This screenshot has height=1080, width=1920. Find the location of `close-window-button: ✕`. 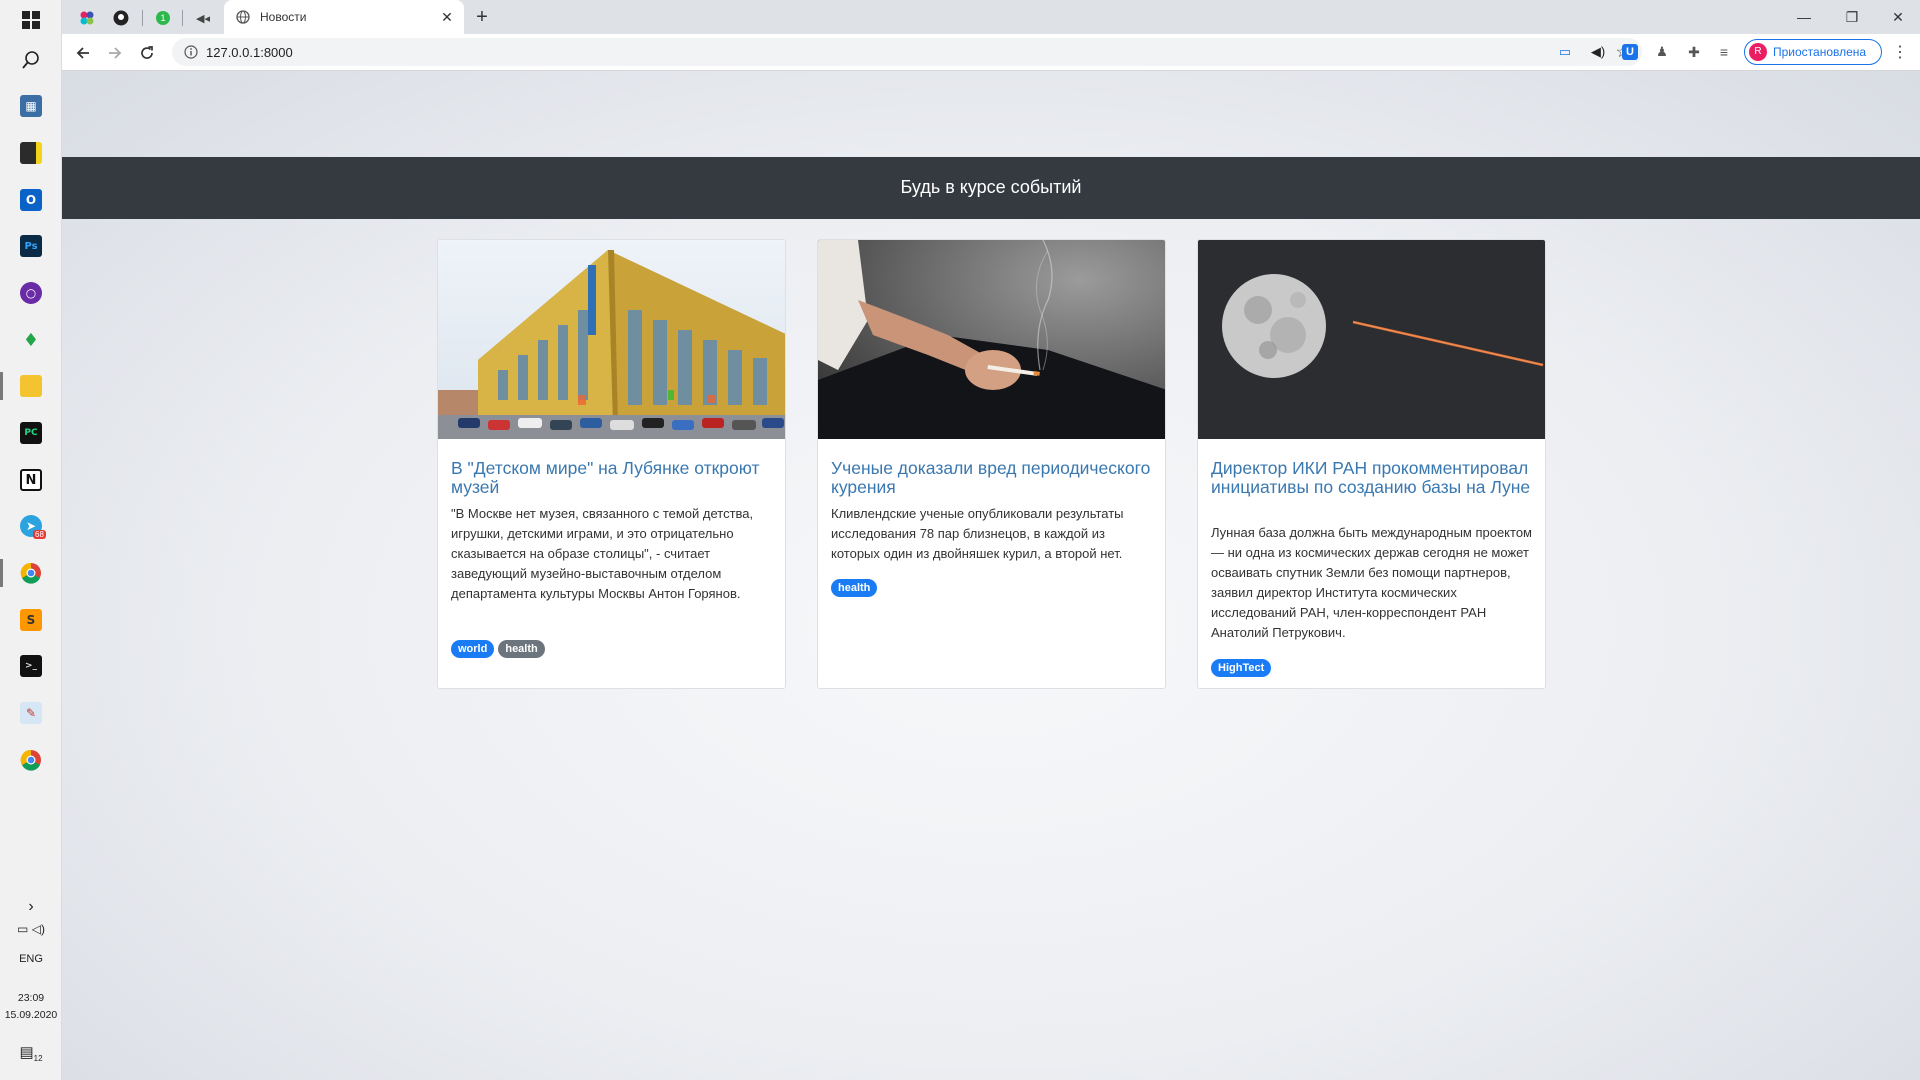

close-window-button: ✕ is located at coordinates (1898, 17).